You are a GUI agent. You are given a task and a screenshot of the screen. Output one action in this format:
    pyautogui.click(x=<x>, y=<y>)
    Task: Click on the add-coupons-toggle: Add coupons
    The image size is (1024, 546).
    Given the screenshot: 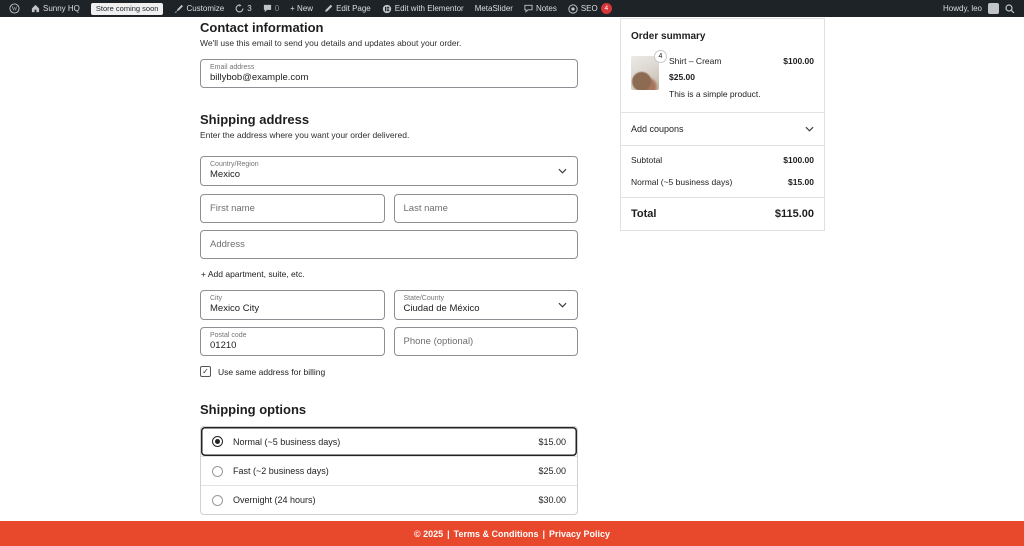 What is the action you would take?
    pyautogui.click(x=722, y=128)
    